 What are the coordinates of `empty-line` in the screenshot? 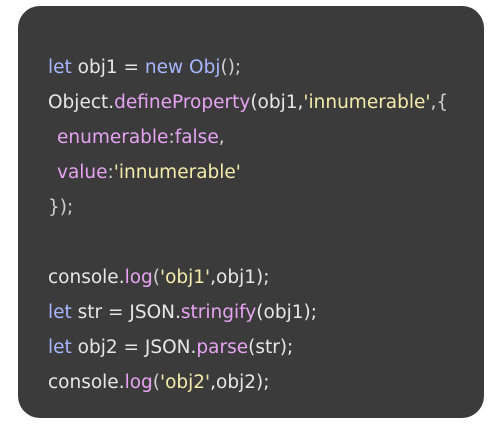 It's located at (258, 242).